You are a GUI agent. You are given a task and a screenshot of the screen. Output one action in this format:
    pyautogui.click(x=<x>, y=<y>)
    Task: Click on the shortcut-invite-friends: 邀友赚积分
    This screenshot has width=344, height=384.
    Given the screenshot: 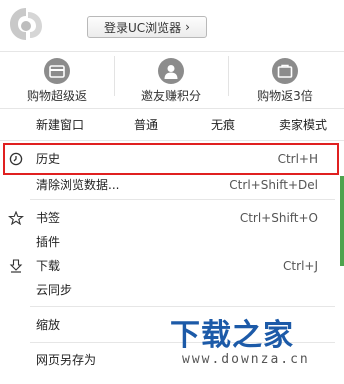 What is the action you would take?
    pyautogui.click(x=171, y=78)
    